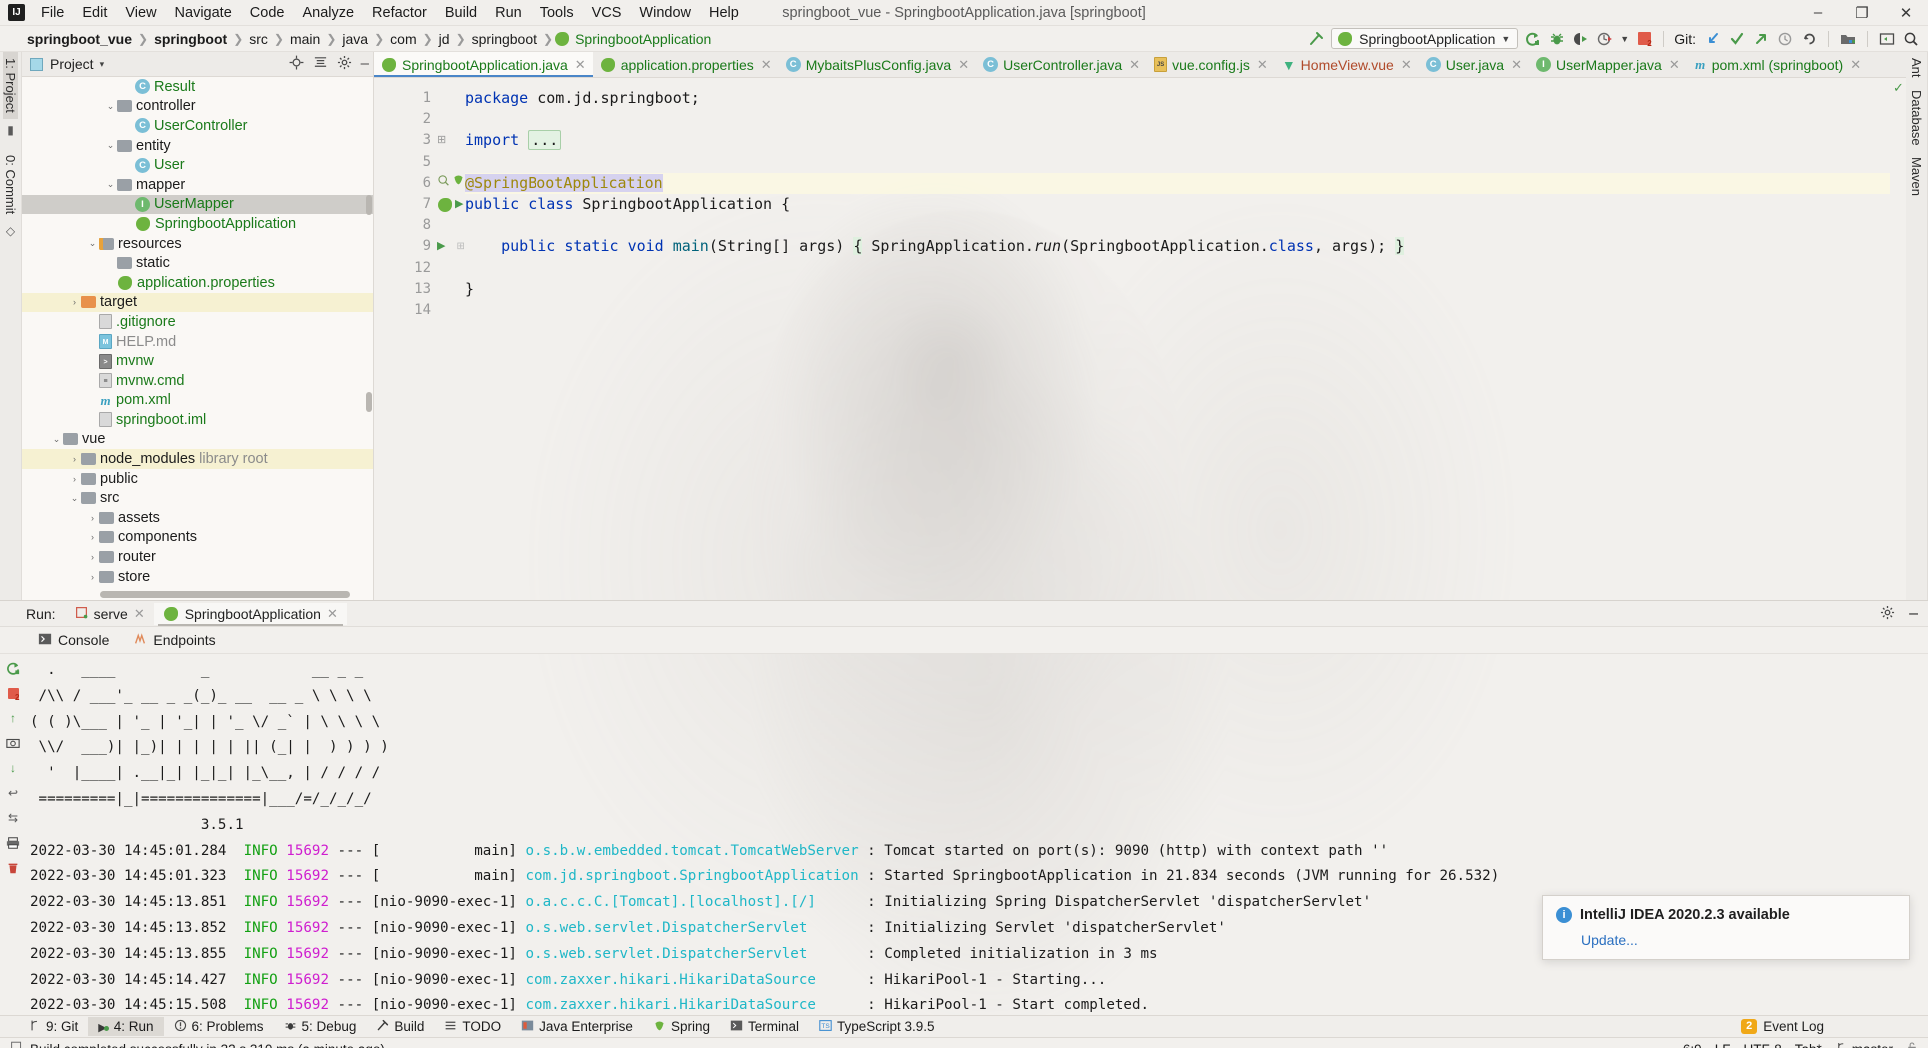 Image resolution: width=1928 pixels, height=1048 pixels. What do you see at coordinates (1761, 39) in the screenshot?
I see `push-icon` at bounding box center [1761, 39].